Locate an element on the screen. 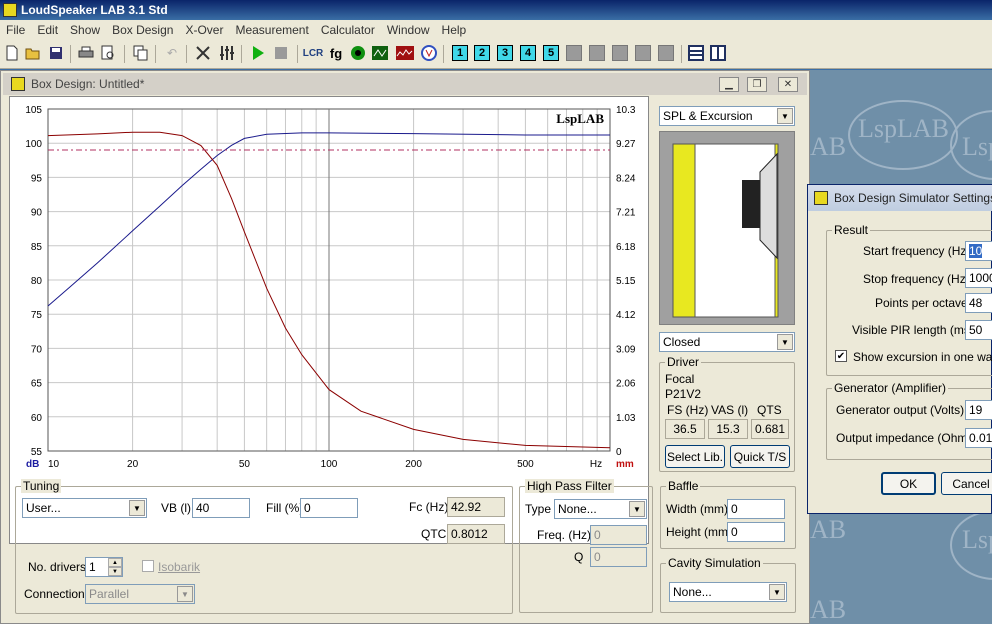 Image resolution: width=992 pixels, height=624 pixels. qts-label: QTS is located at coordinates (769, 410).